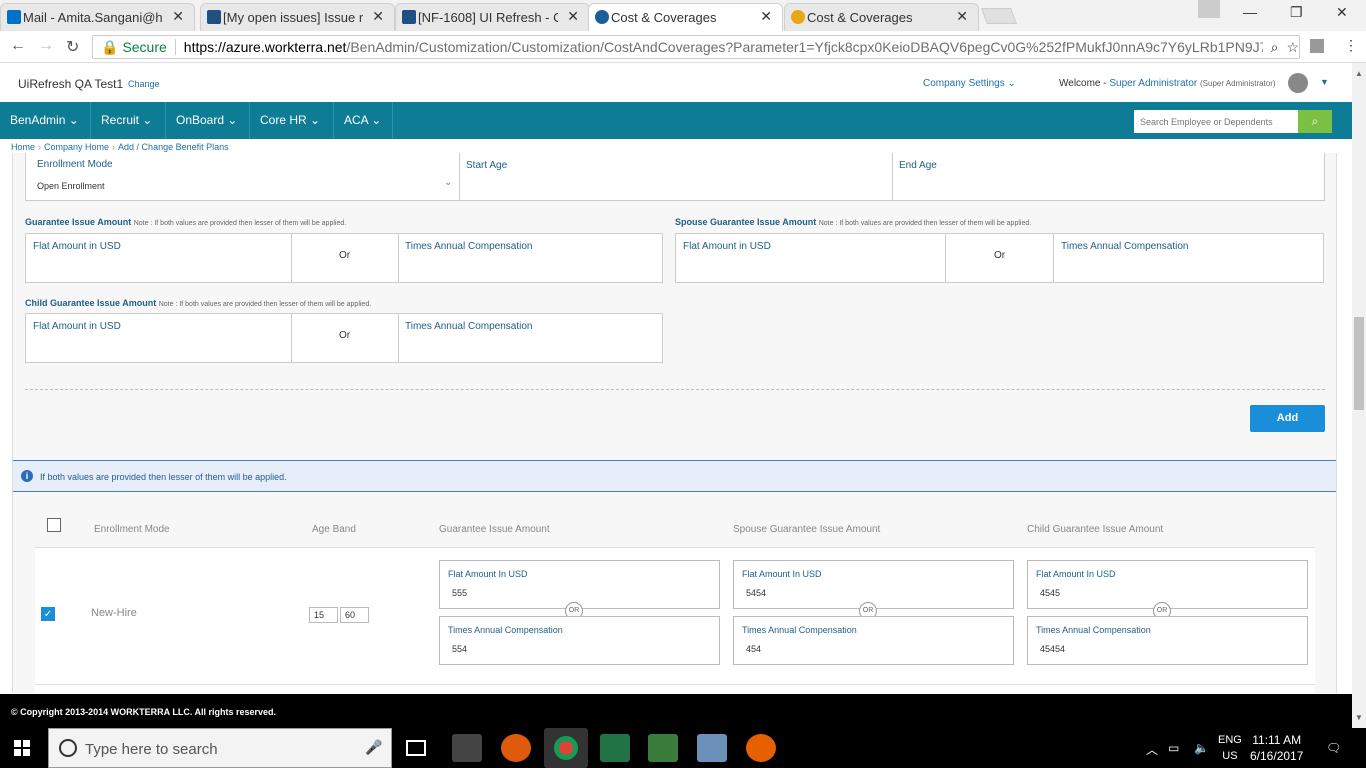 The height and width of the screenshot is (768, 1366). I want to click on extension-icon, so click(1317, 46).